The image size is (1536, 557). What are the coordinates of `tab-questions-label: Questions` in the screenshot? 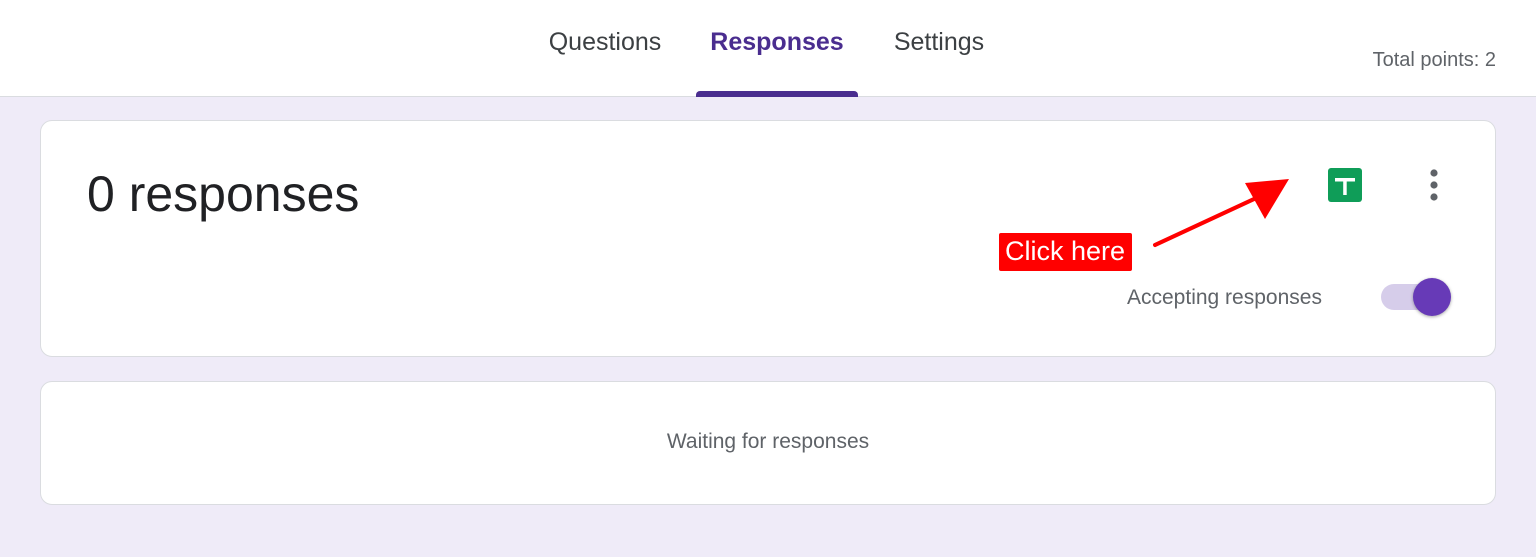 It's located at (605, 42).